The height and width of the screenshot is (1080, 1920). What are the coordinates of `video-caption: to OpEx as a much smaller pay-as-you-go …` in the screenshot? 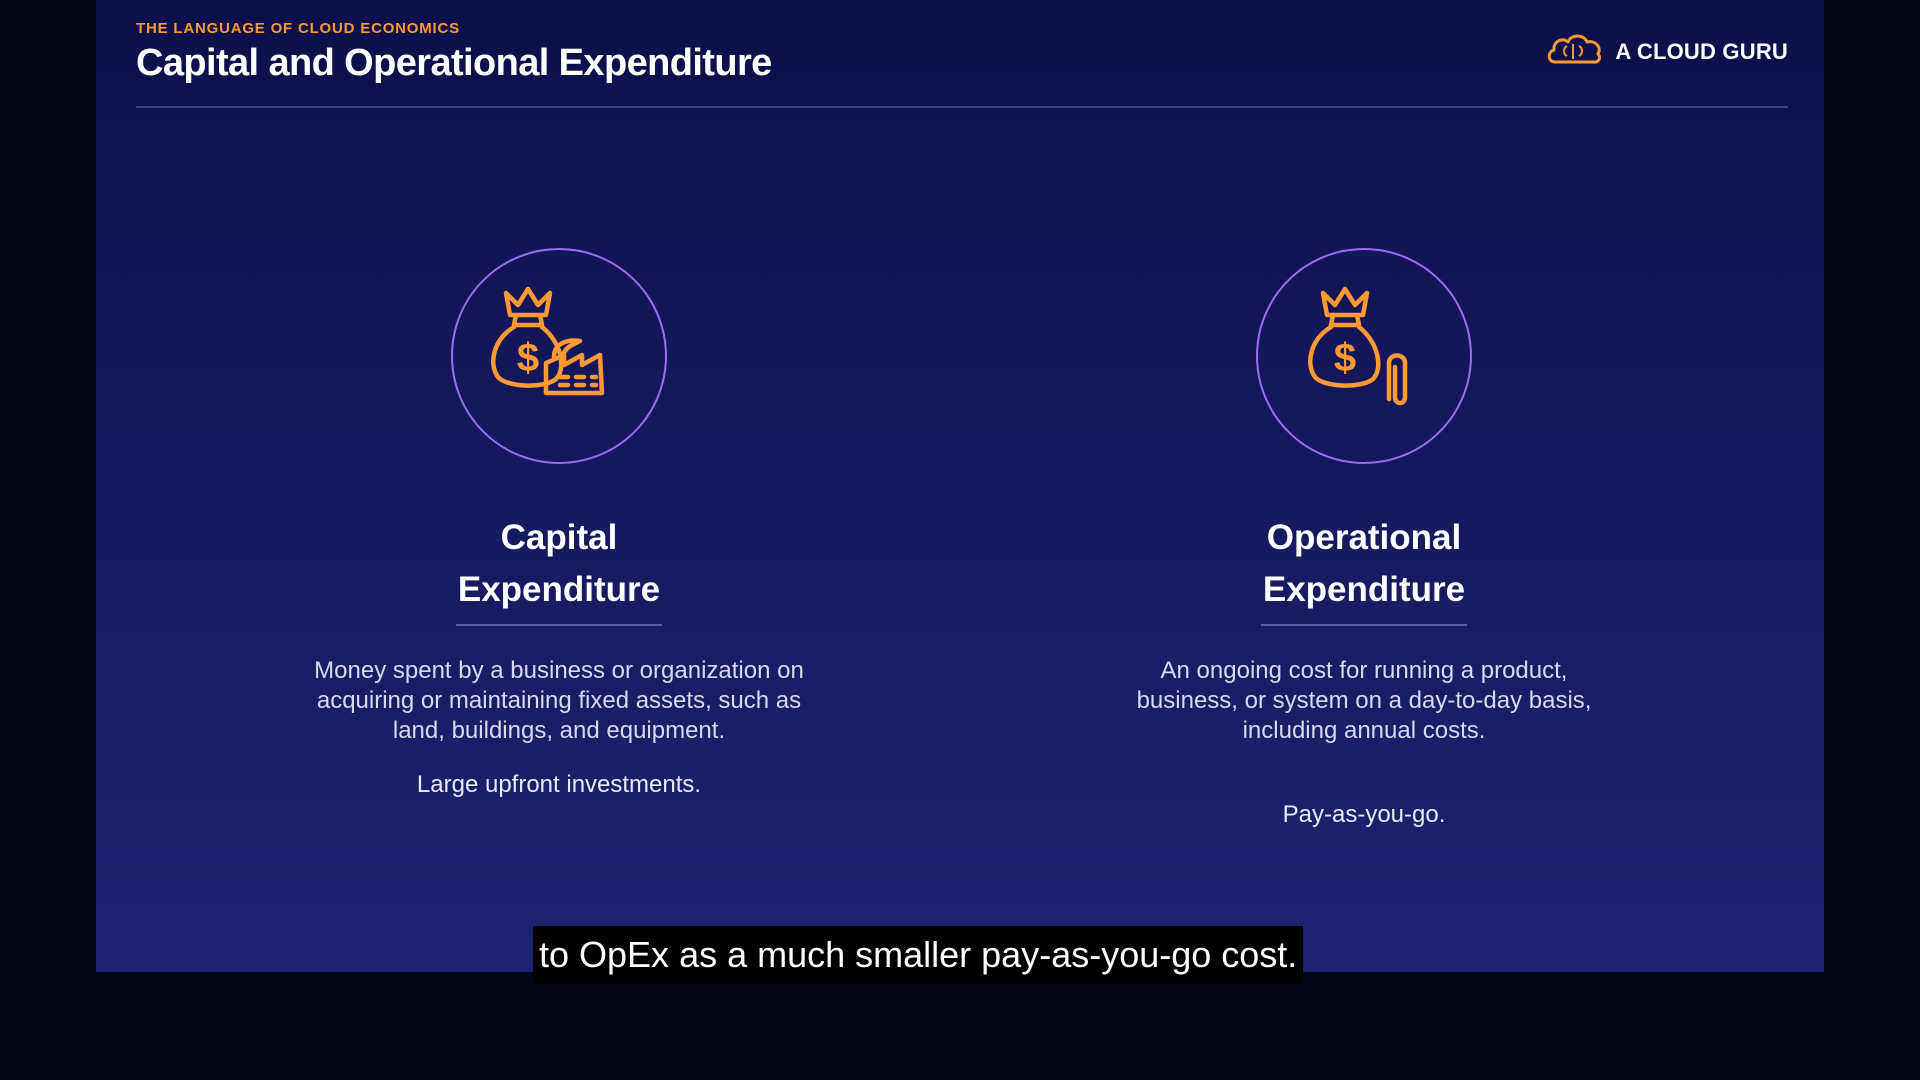 It's located at (918, 955).